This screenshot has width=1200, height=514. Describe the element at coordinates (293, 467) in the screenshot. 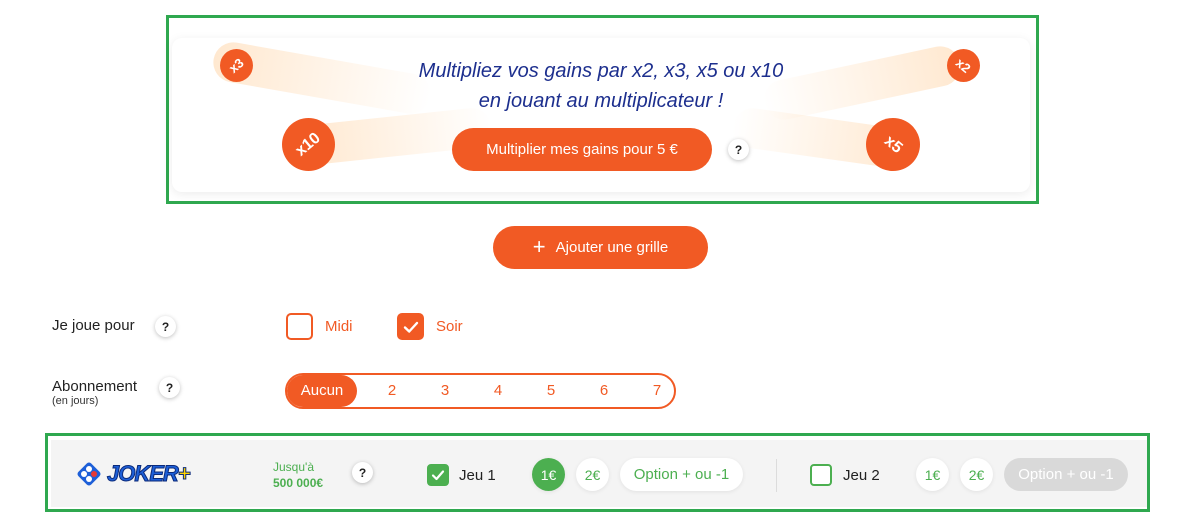

I see `jackpot-prefix: Jusqu'à` at that location.